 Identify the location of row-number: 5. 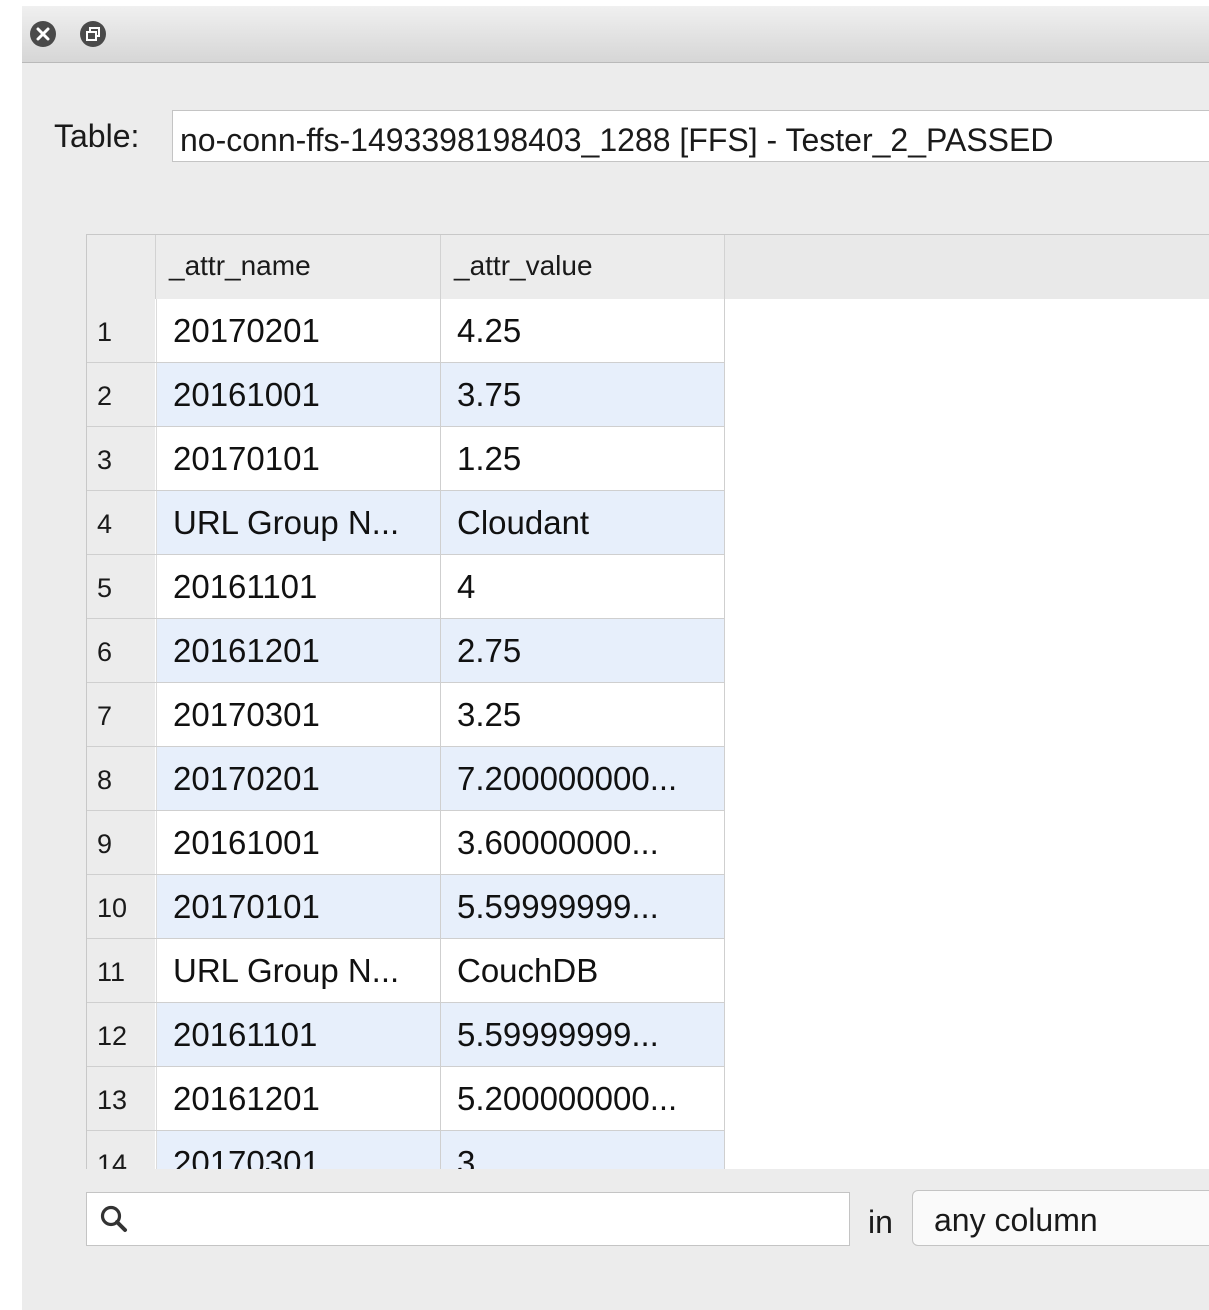
(121, 586).